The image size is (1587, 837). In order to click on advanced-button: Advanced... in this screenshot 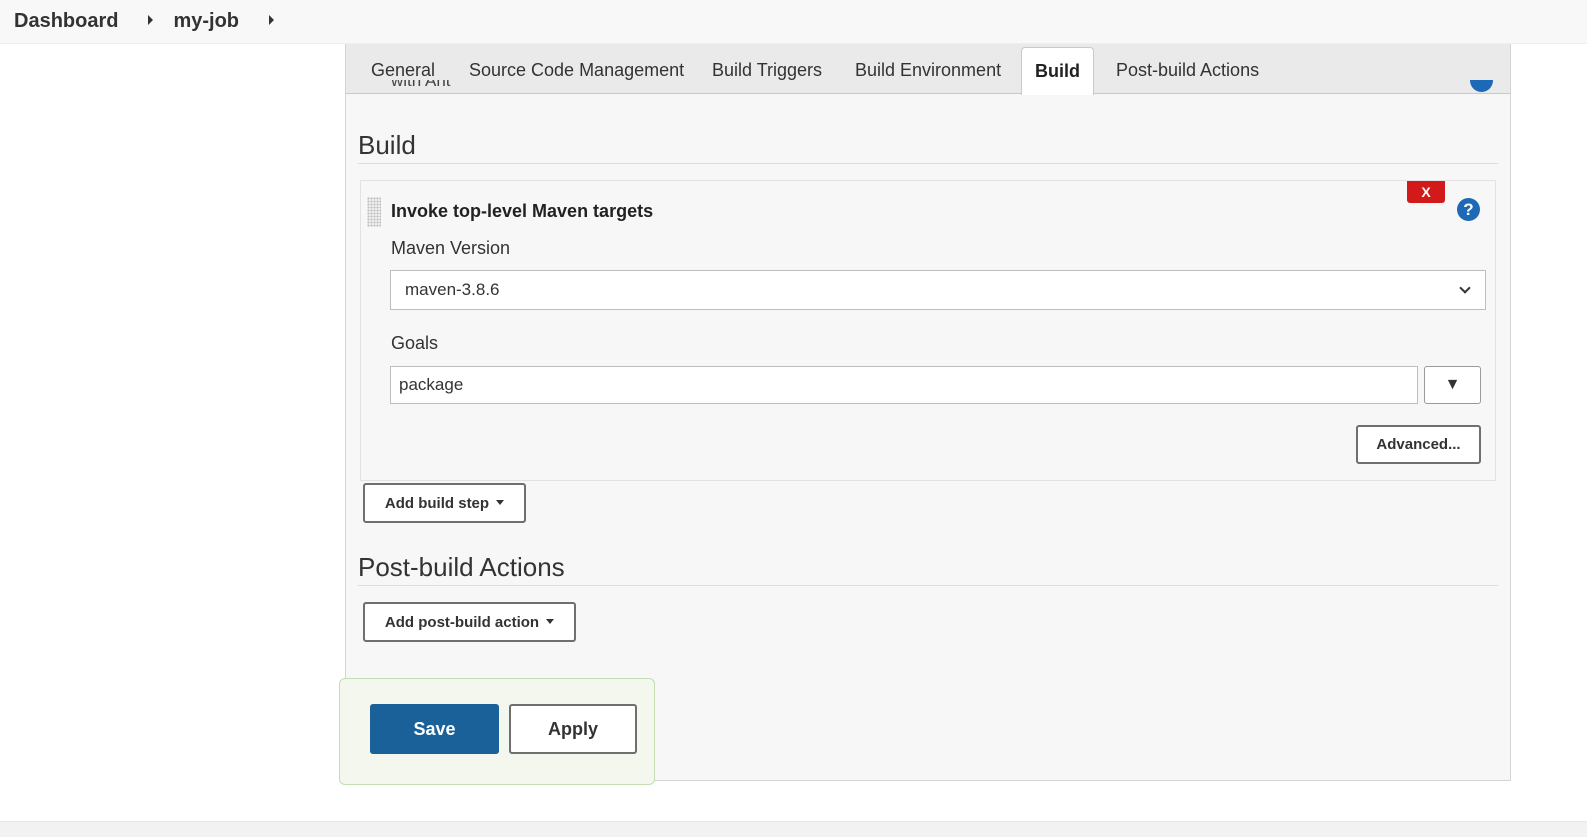, I will do `click(1418, 444)`.